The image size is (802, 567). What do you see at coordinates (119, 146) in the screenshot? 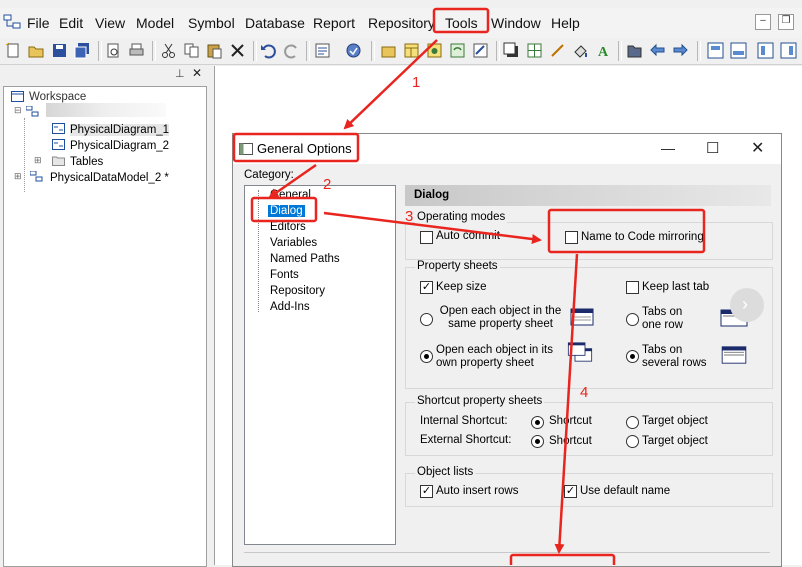
I see `tree-item-physicaldiagram-2: PhysicalDiagram_2` at bounding box center [119, 146].